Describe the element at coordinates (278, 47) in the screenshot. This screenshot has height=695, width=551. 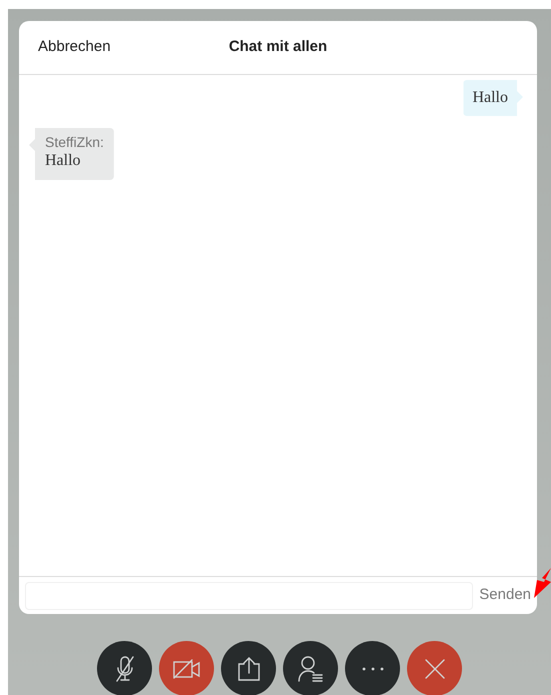
I see `dialog-title: Chat mit allen` at that location.